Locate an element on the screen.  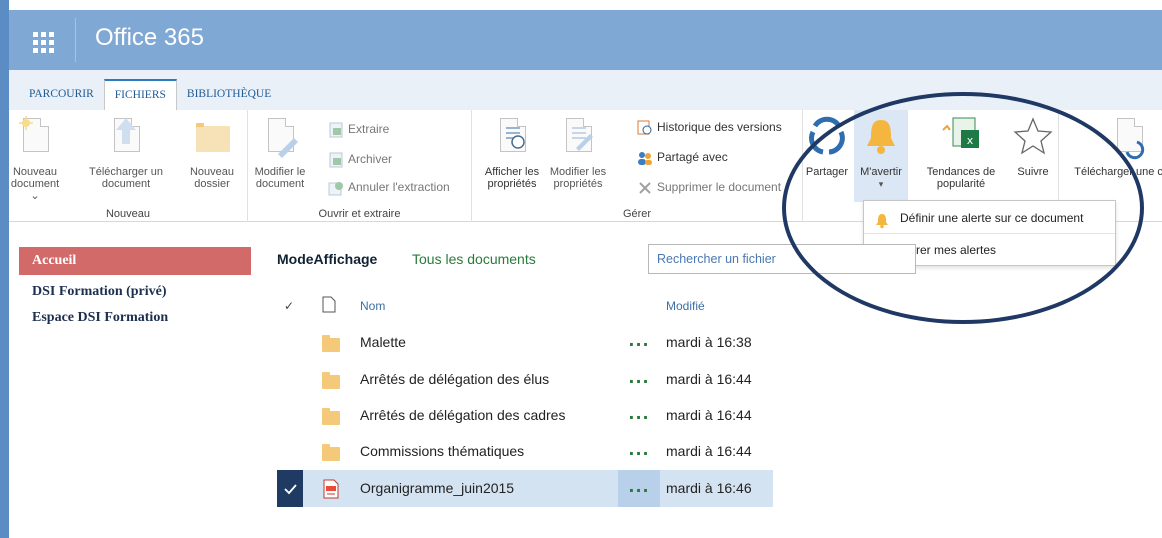
suite-separator is located at coordinates (75, 40).